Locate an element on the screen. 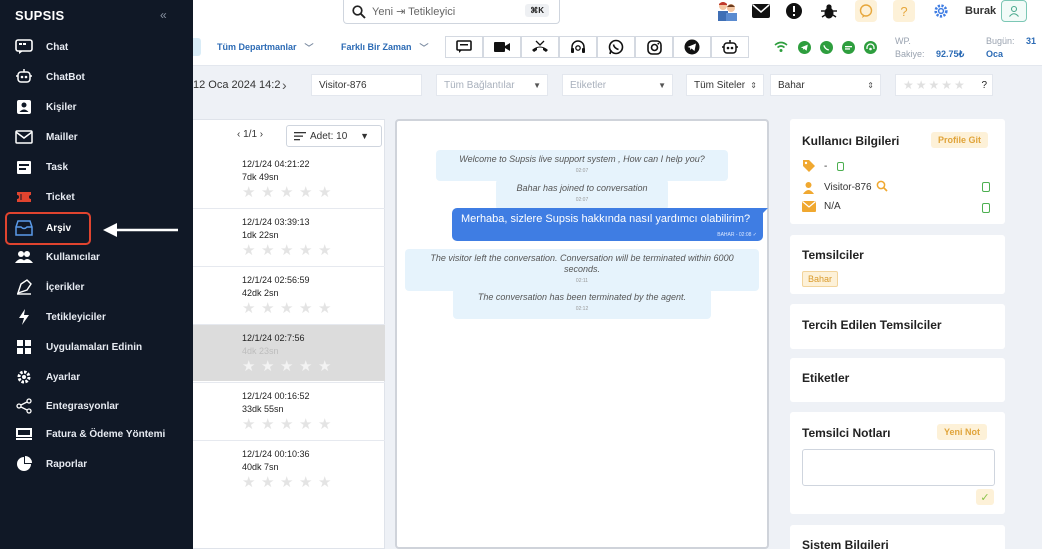 The image size is (1042, 549). agents-icon is located at coordinates (727, 11).